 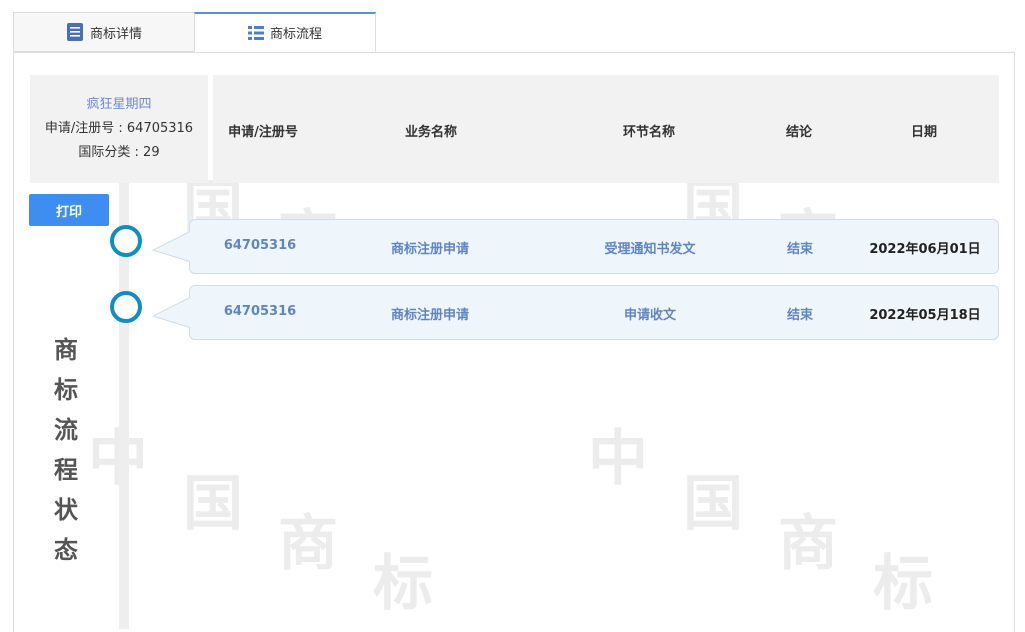 I want to click on process-status-title: 商 标 流 程 状 态, so click(x=66, y=450).